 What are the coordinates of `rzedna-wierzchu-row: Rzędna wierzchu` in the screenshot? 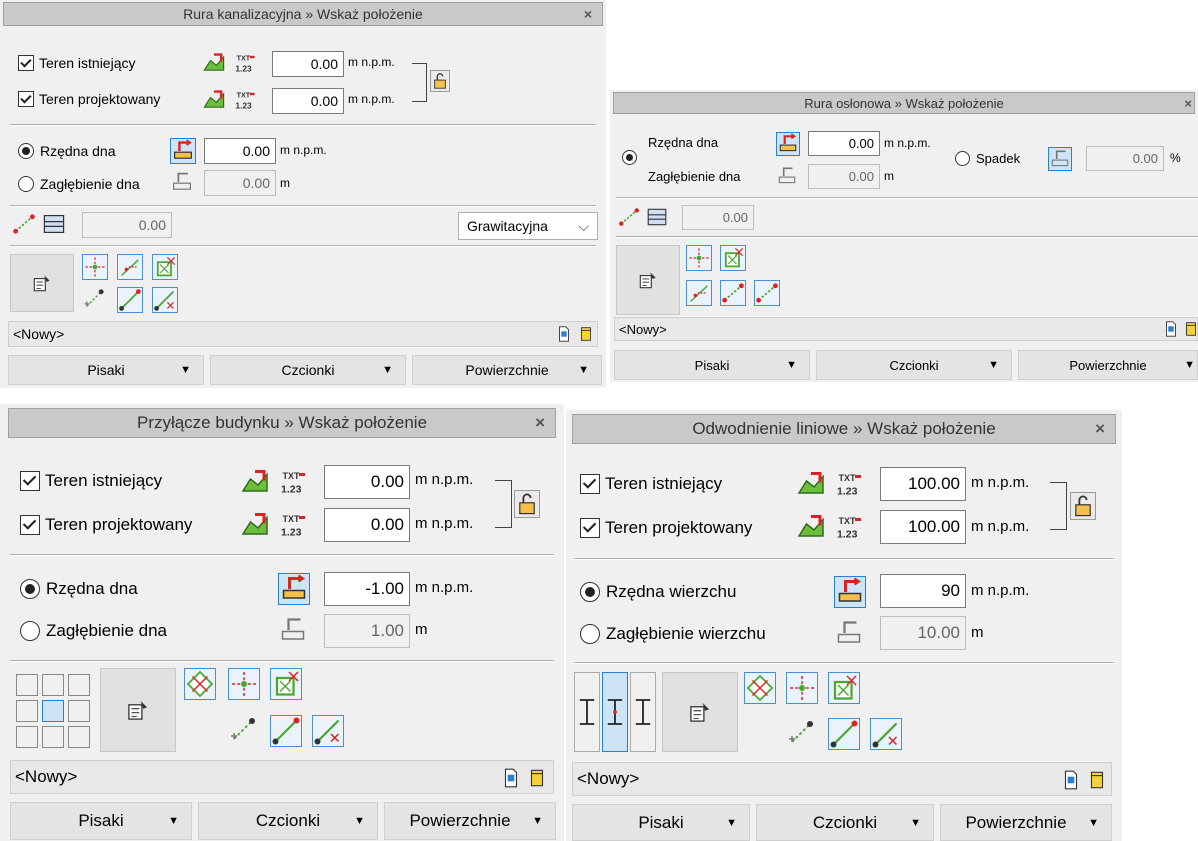 It's located at (658, 592).